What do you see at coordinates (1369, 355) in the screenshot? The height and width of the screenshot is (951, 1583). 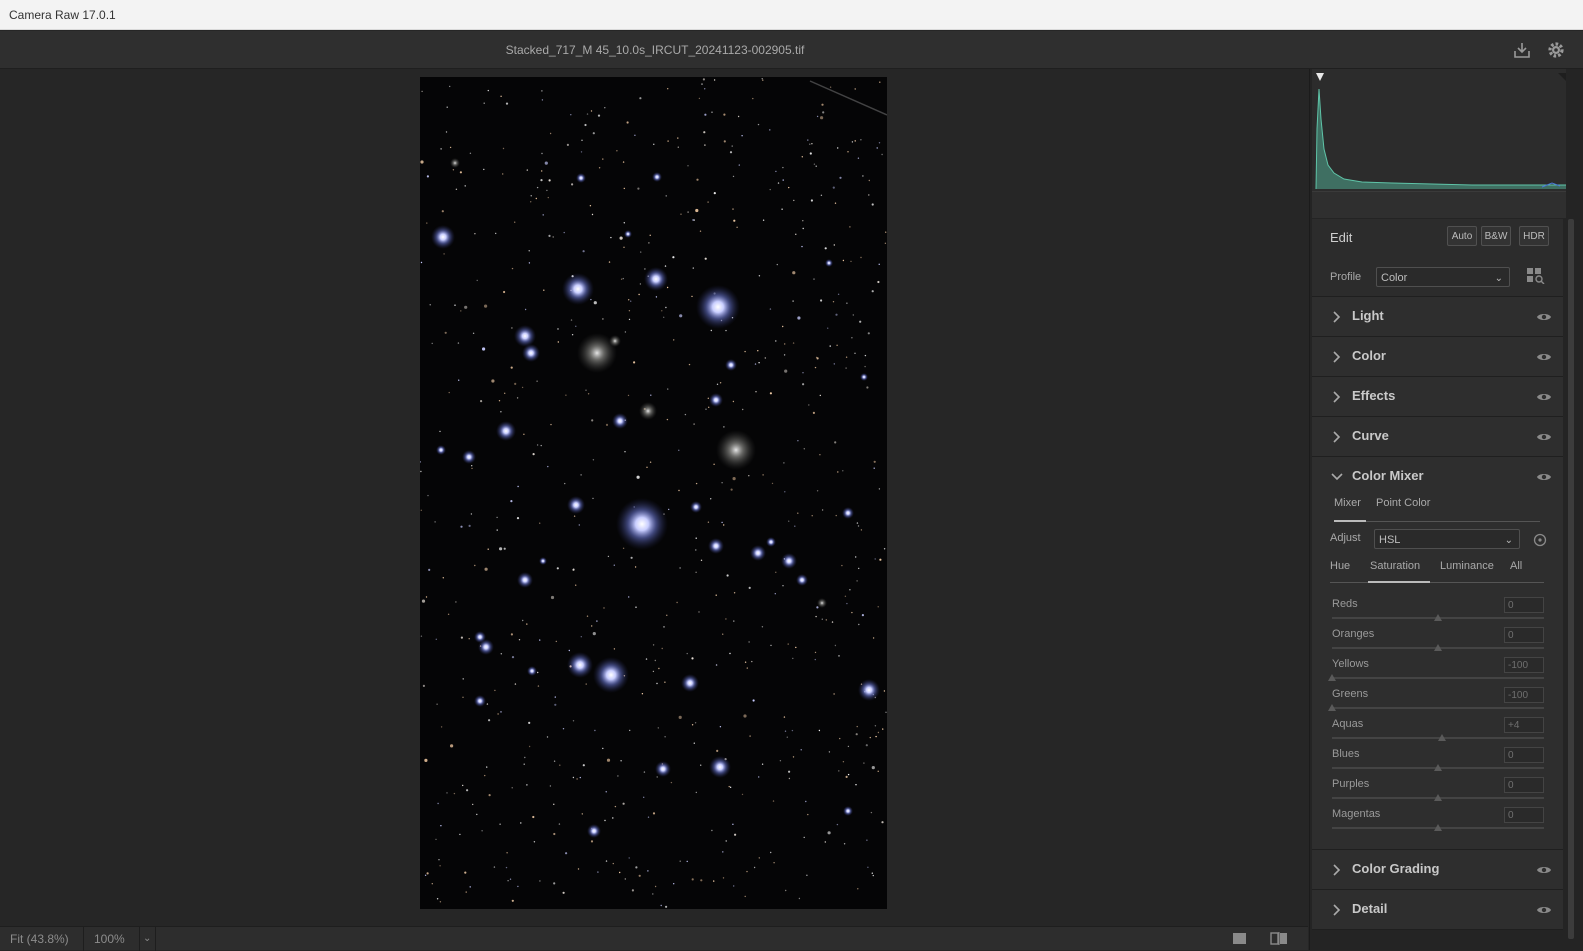 I see `section-title: Color` at bounding box center [1369, 355].